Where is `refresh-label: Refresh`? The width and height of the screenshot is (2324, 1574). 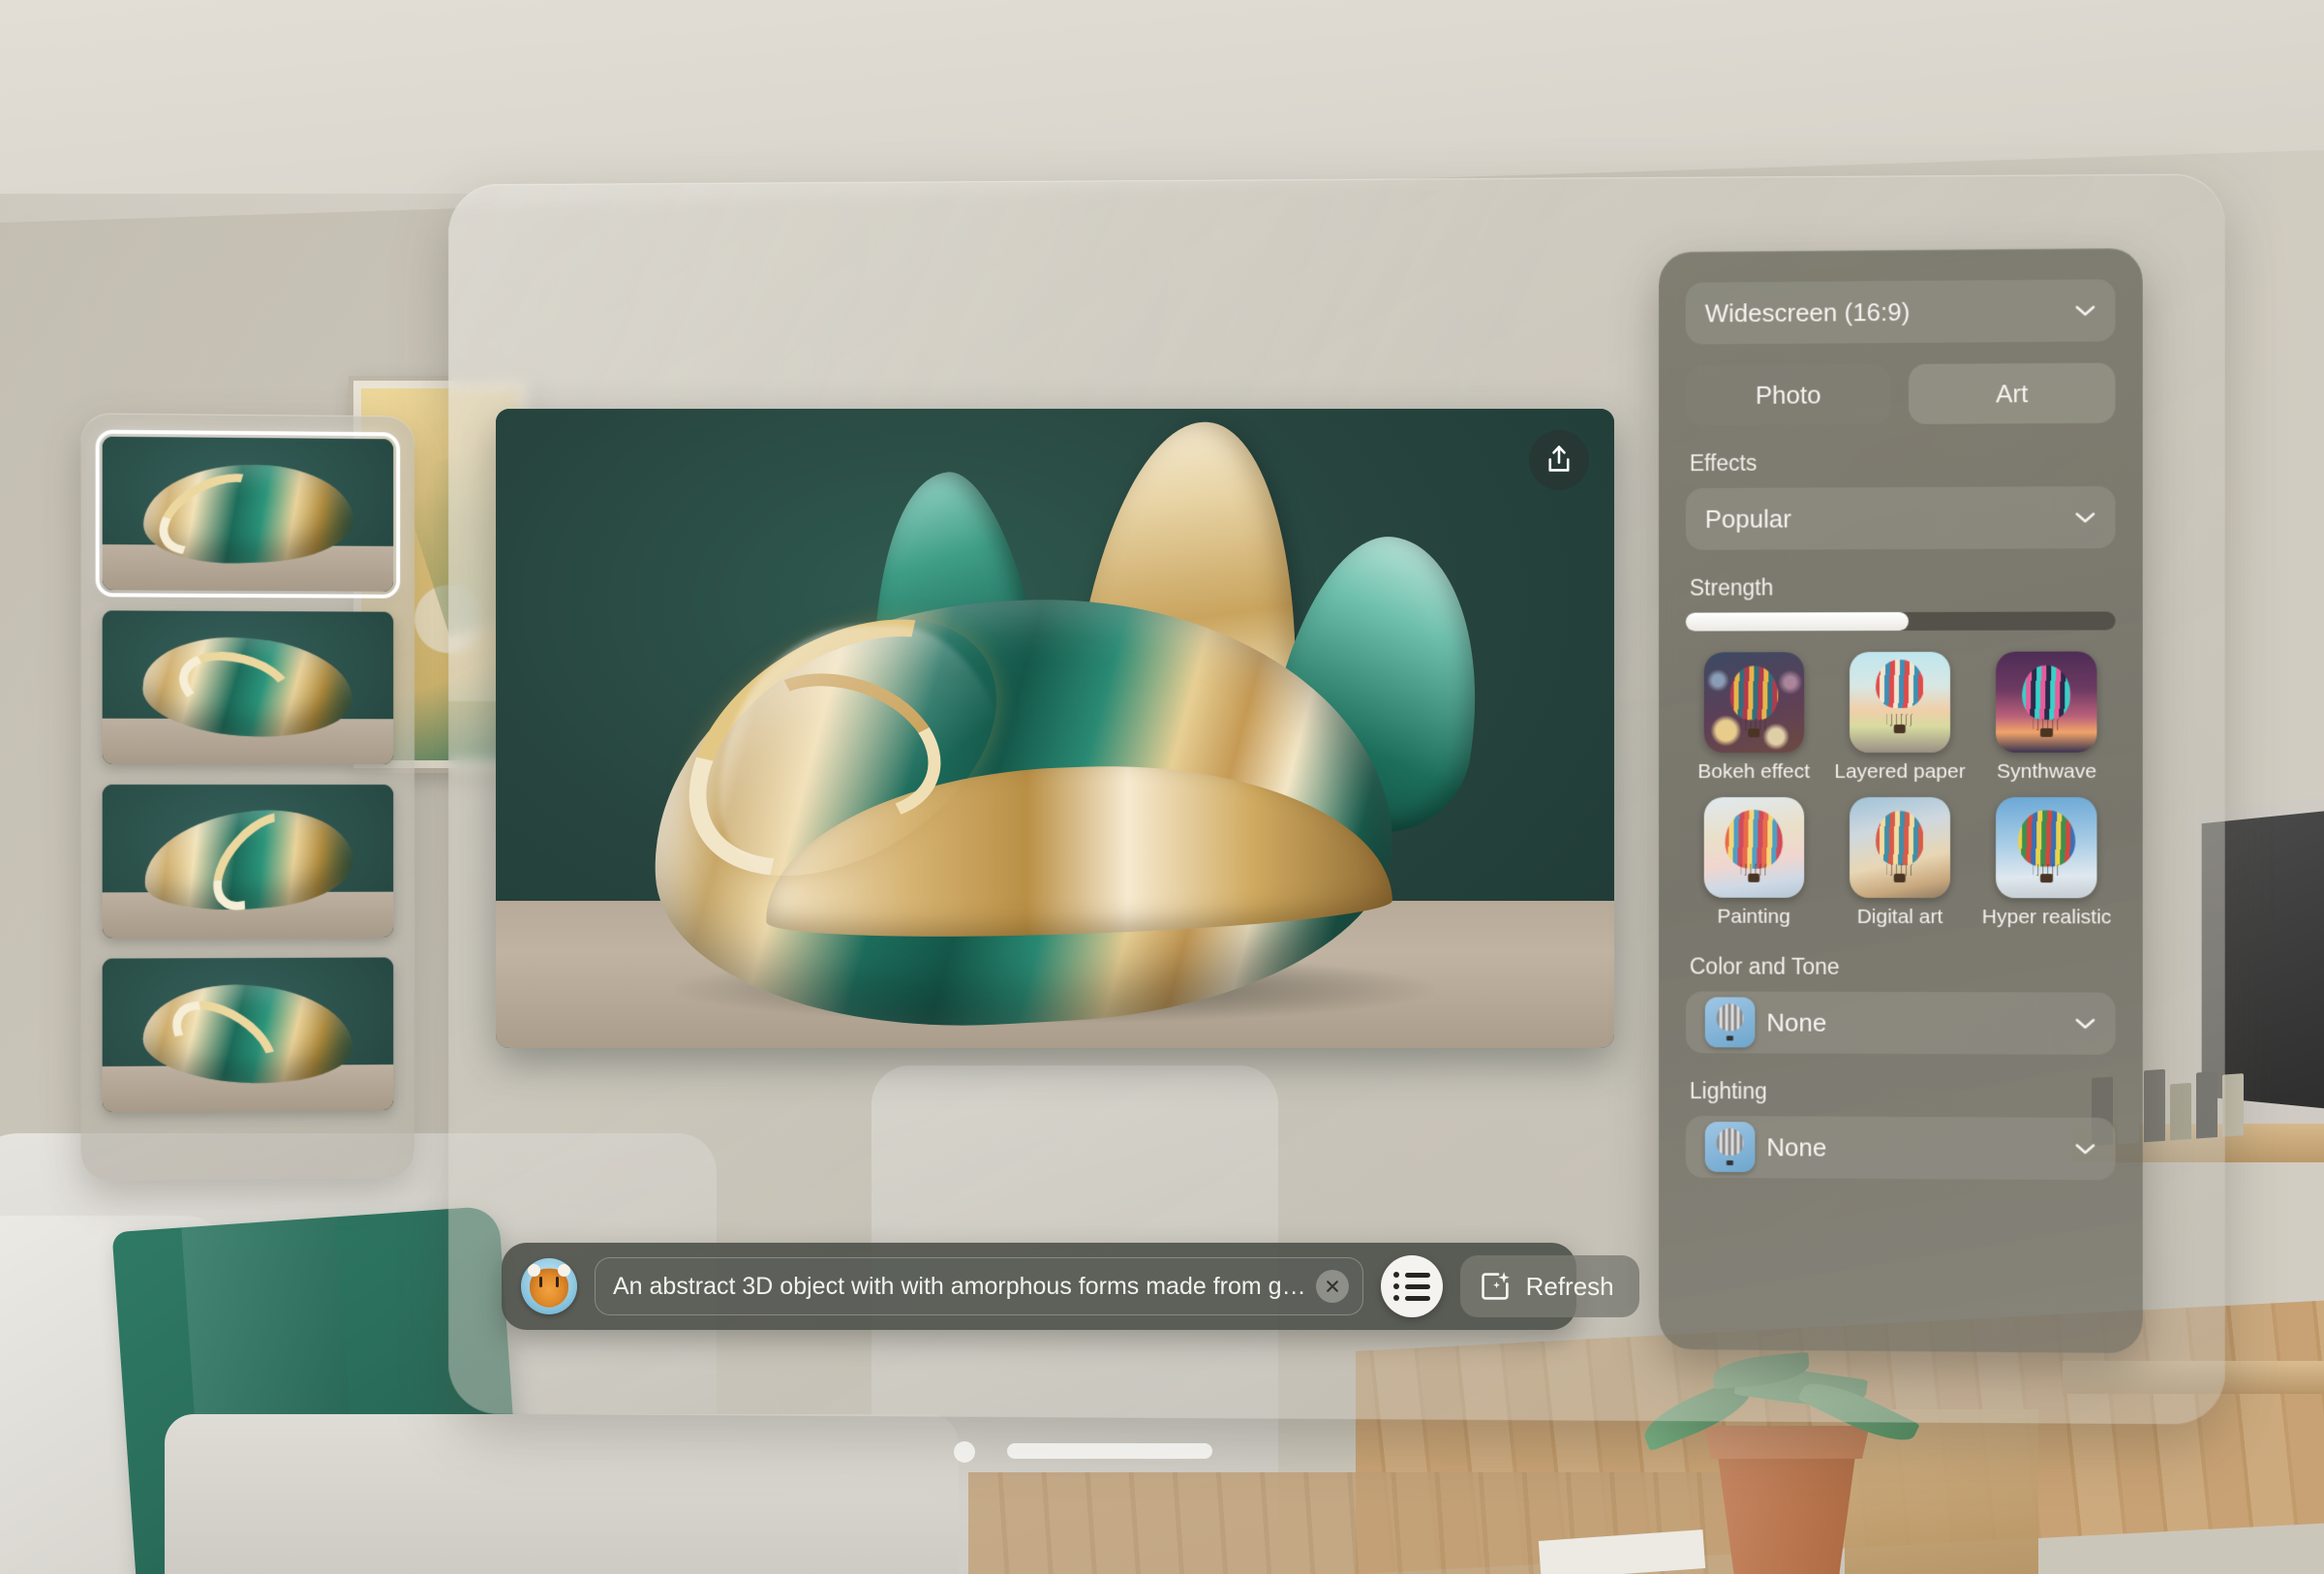
refresh-label: Refresh is located at coordinates (1570, 1286).